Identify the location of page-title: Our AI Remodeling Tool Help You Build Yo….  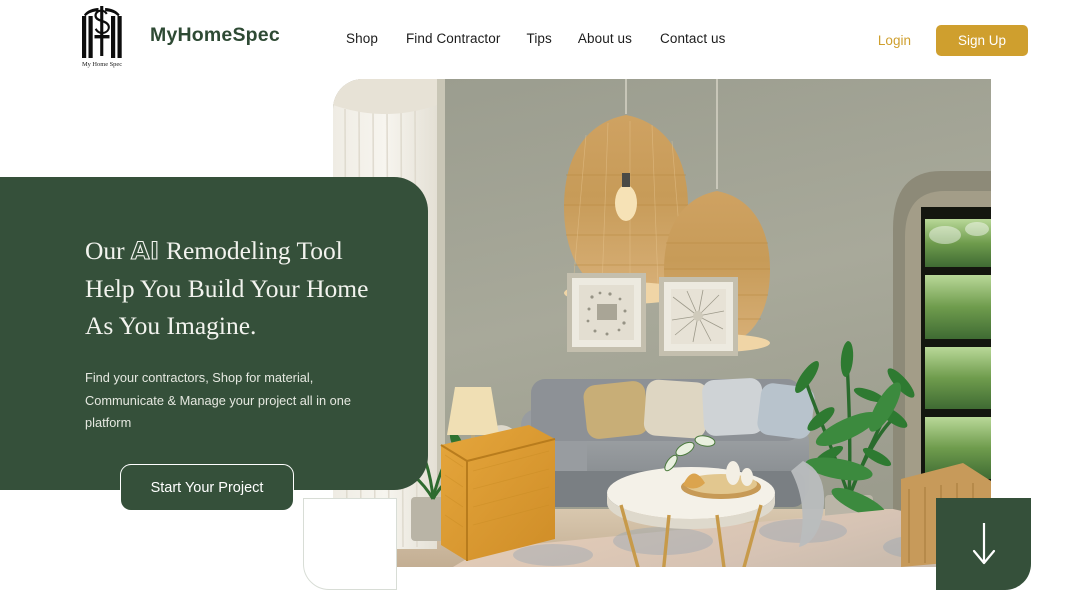
(245, 288).